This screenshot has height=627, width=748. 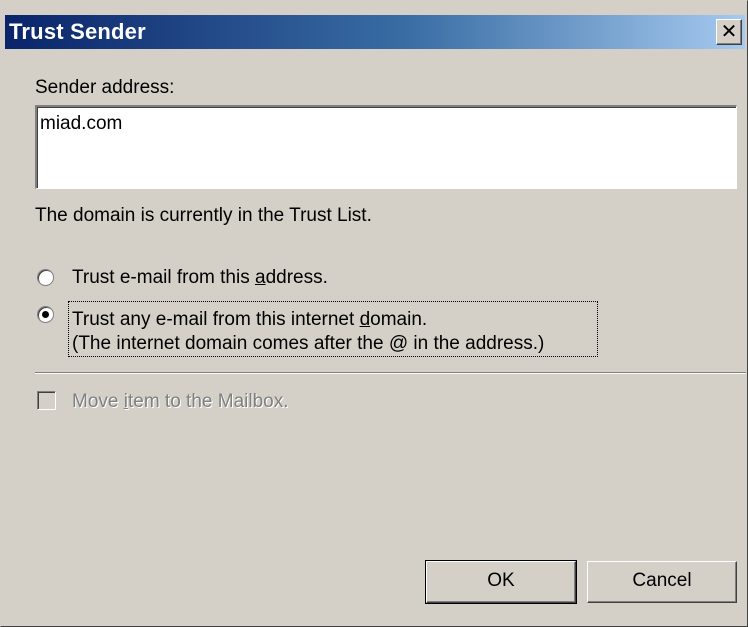 What do you see at coordinates (163, 277) in the screenshot?
I see `trust-address-label-before: Trust e-mail from this` at bounding box center [163, 277].